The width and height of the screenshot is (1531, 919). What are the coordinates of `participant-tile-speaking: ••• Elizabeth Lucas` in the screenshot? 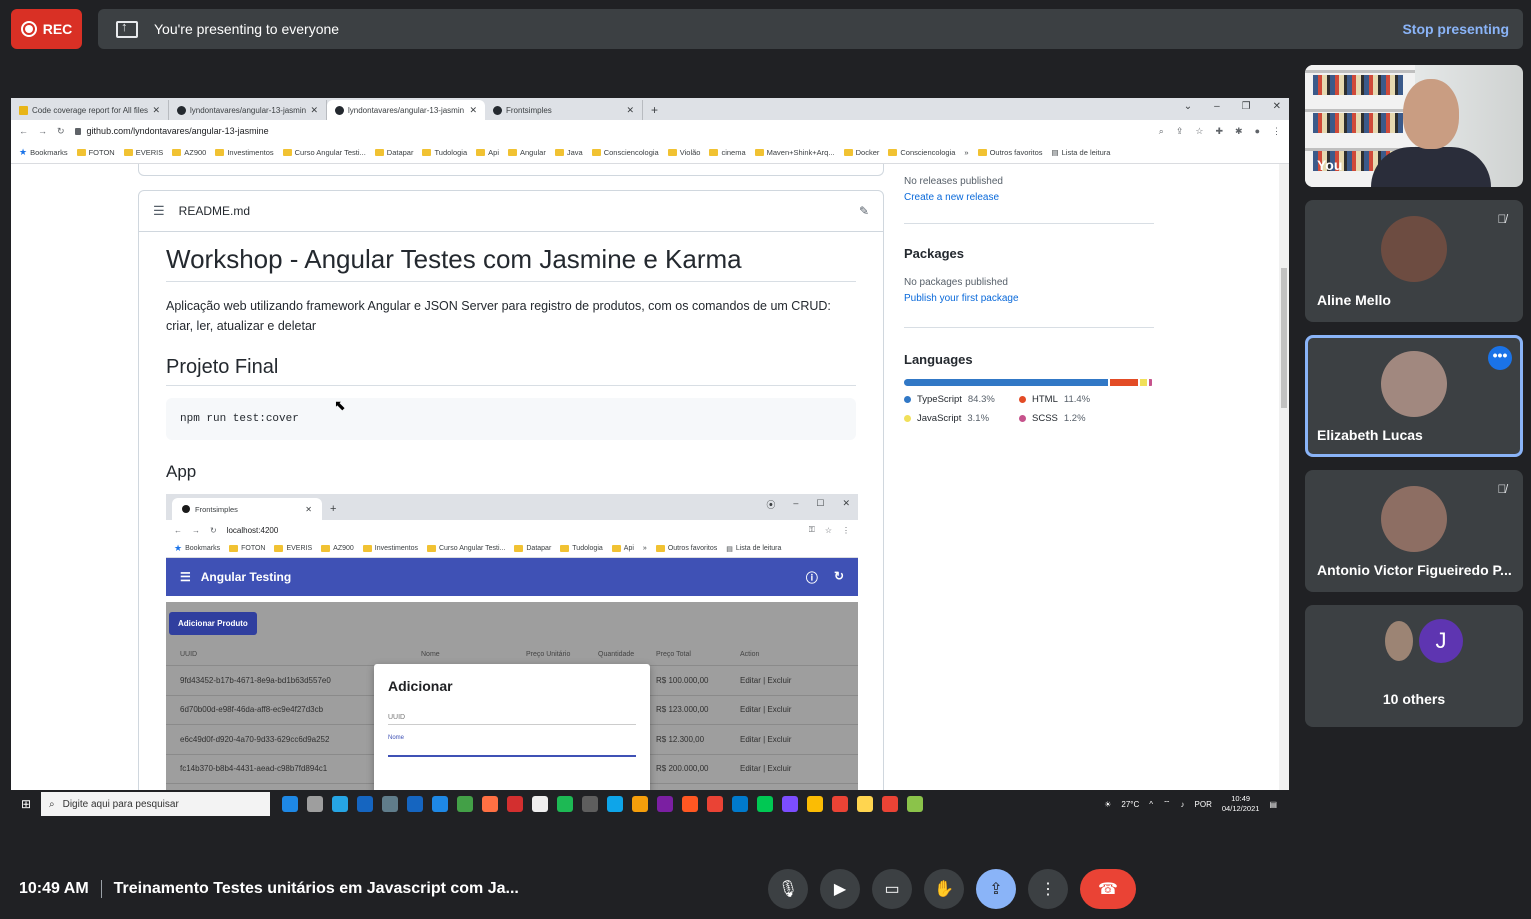 It's located at (1414, 396).